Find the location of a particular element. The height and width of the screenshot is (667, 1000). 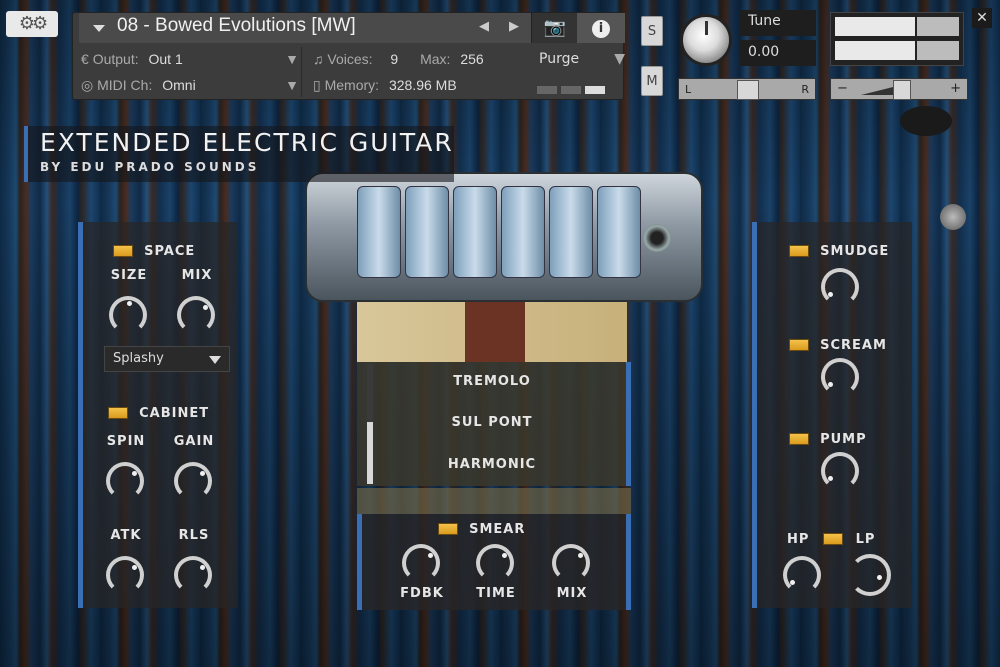

purge-label: Purge is located at coordinates (559, 59).